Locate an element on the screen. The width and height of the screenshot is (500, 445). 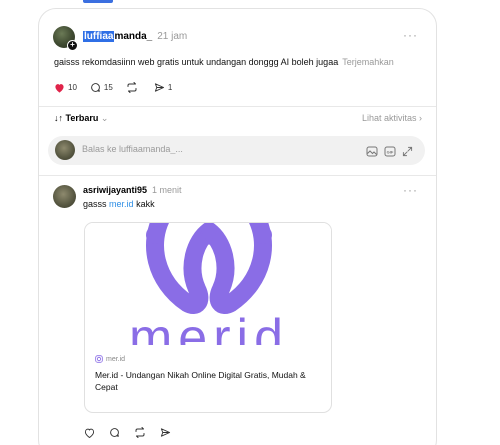
chevron-down-icon: ⌄ is located at coordinates (103, 118).